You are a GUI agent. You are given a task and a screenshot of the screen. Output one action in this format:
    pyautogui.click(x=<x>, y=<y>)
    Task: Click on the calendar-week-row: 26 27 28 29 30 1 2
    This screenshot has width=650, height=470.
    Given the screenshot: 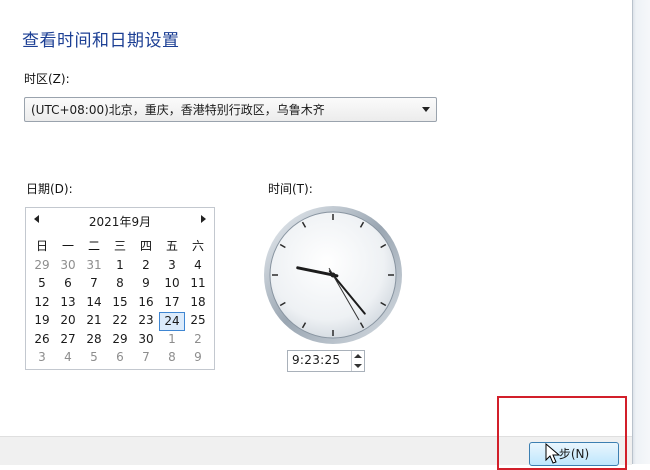 What is the action you would take?
    pyautogui.click(x=120, y=340)
    